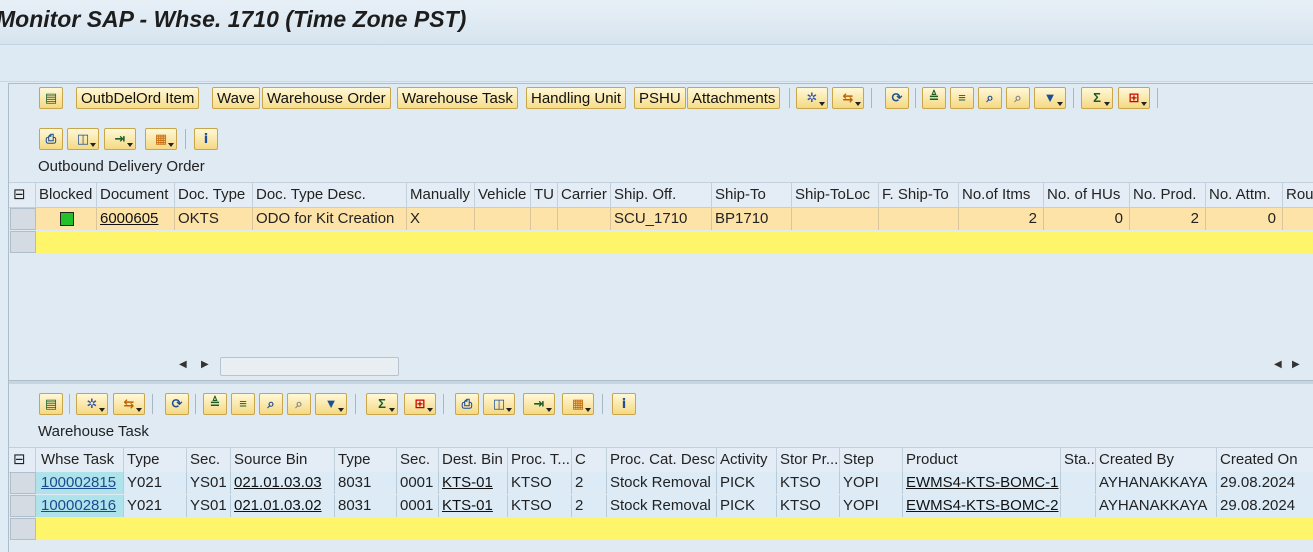  What do you see at coordinates (80, 506) in the screenshot?
I see `whse-task-link: 100002816` at bounding box center [80, 506].